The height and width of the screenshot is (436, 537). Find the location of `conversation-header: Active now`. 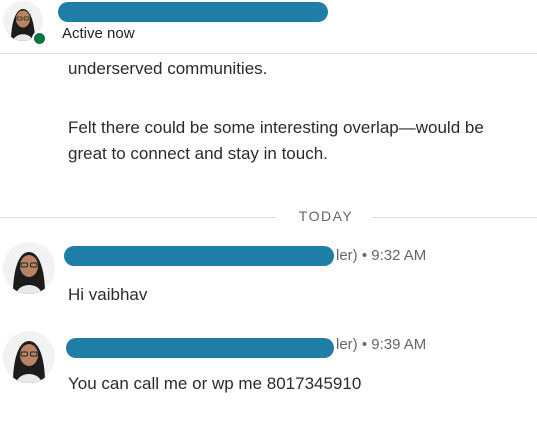

conversation-header: Active now is located at coordinates (268, 27).